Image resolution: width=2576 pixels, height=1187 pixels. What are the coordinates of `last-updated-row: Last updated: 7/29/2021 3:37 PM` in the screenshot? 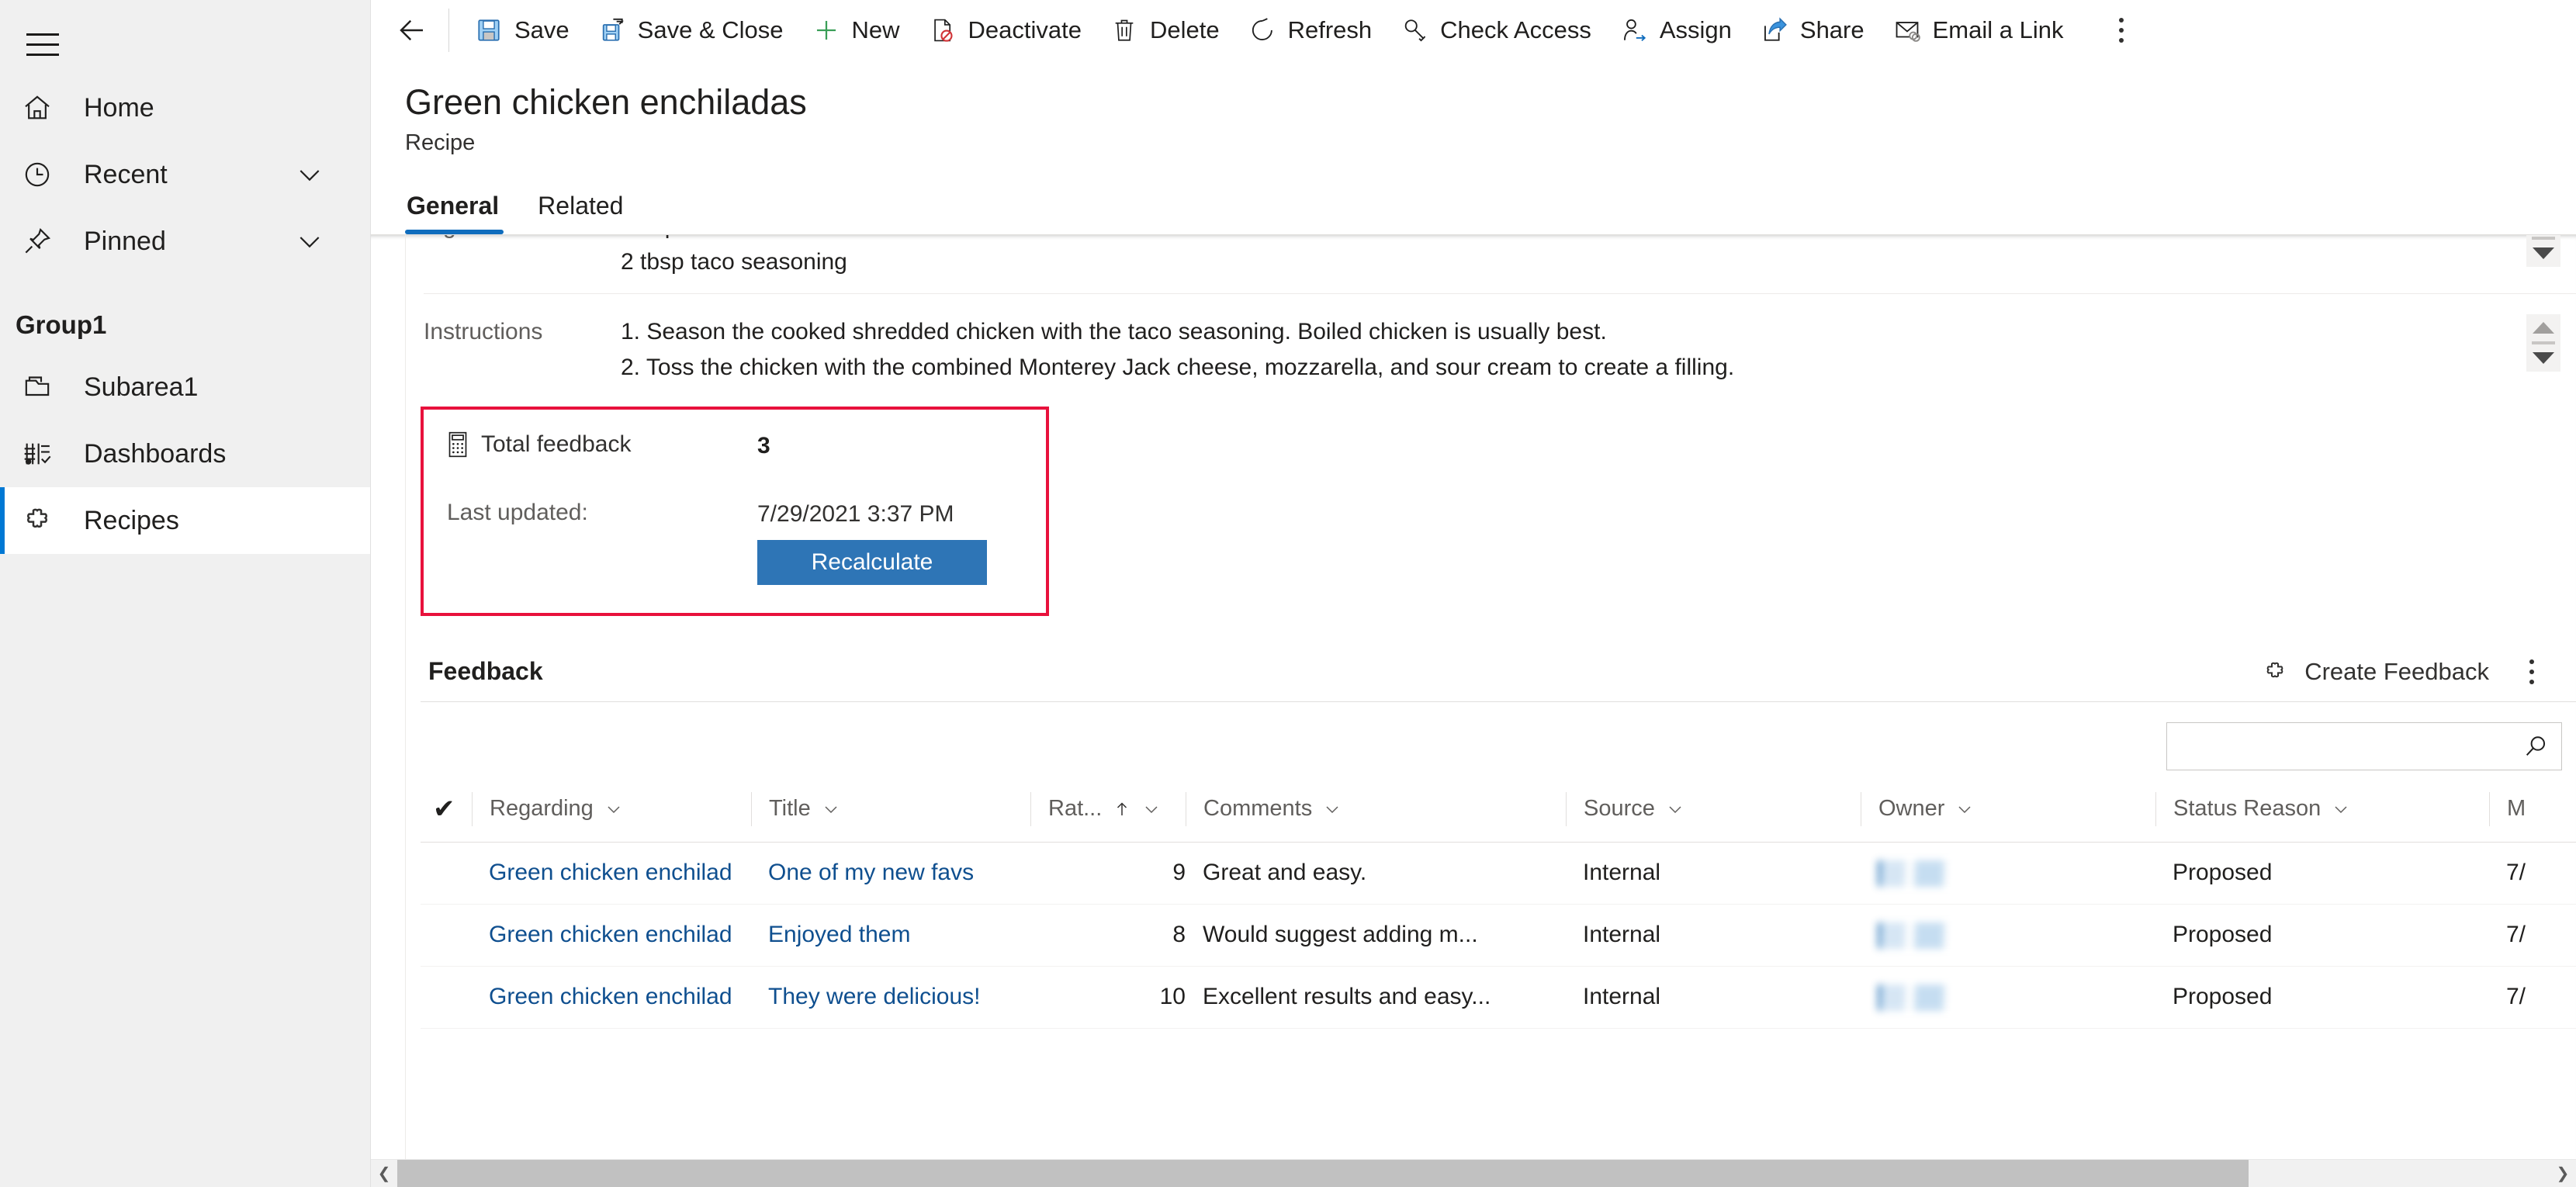 It's located at (735, 514).